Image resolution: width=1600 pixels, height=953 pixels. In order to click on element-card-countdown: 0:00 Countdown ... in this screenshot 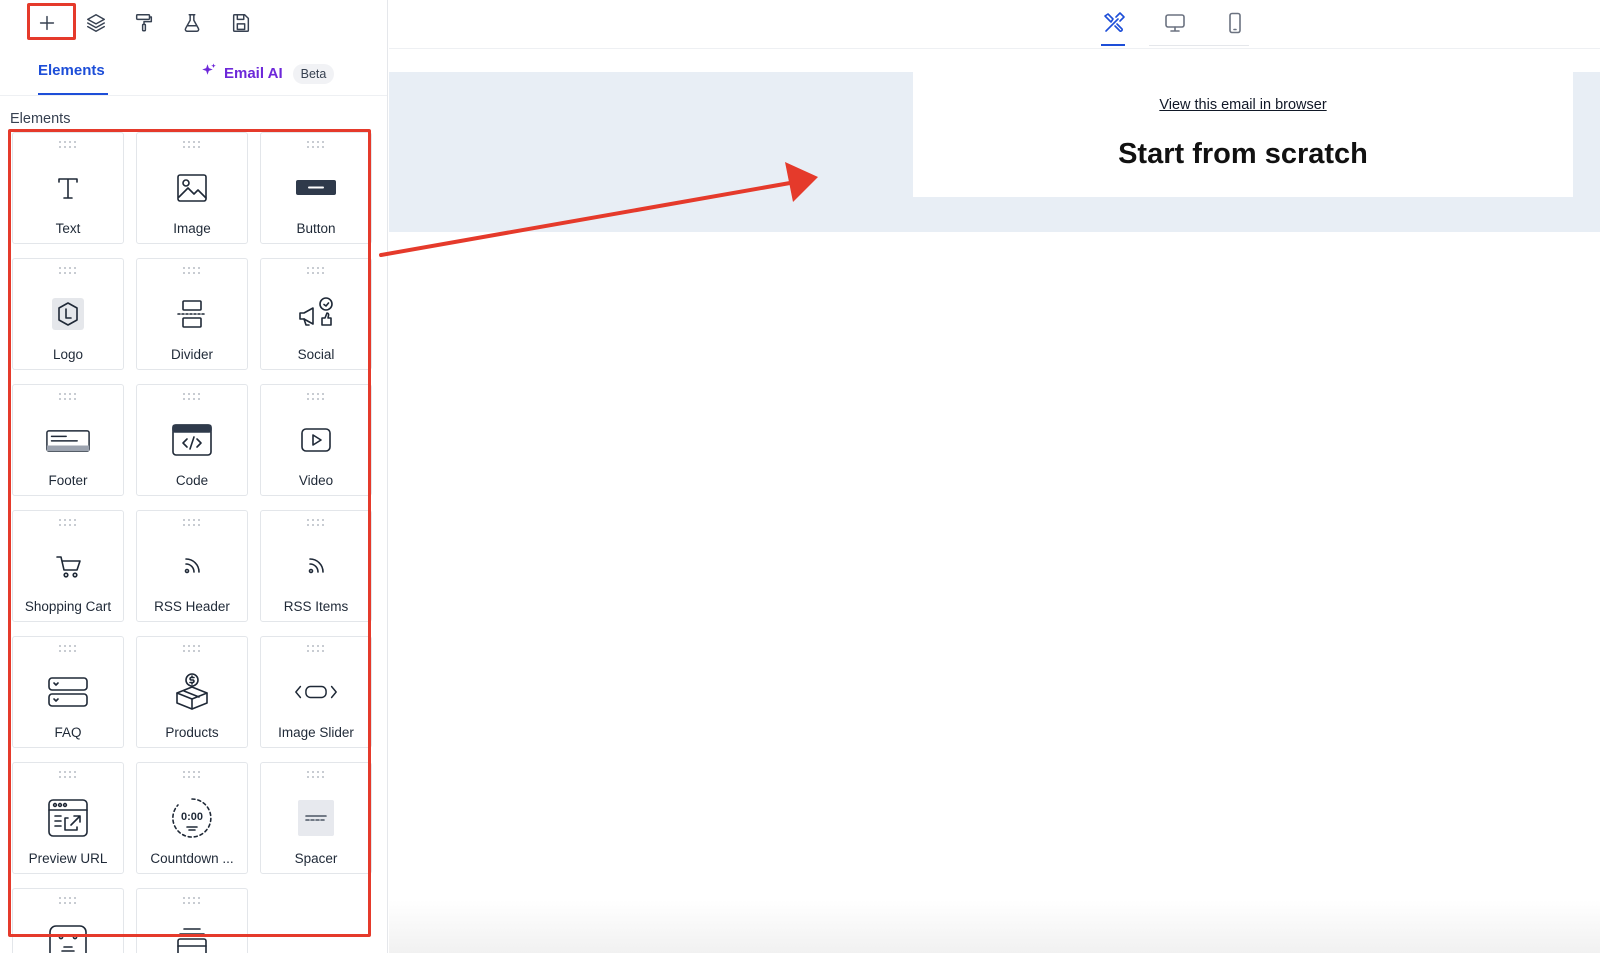, I will do `click(192, 818)`.